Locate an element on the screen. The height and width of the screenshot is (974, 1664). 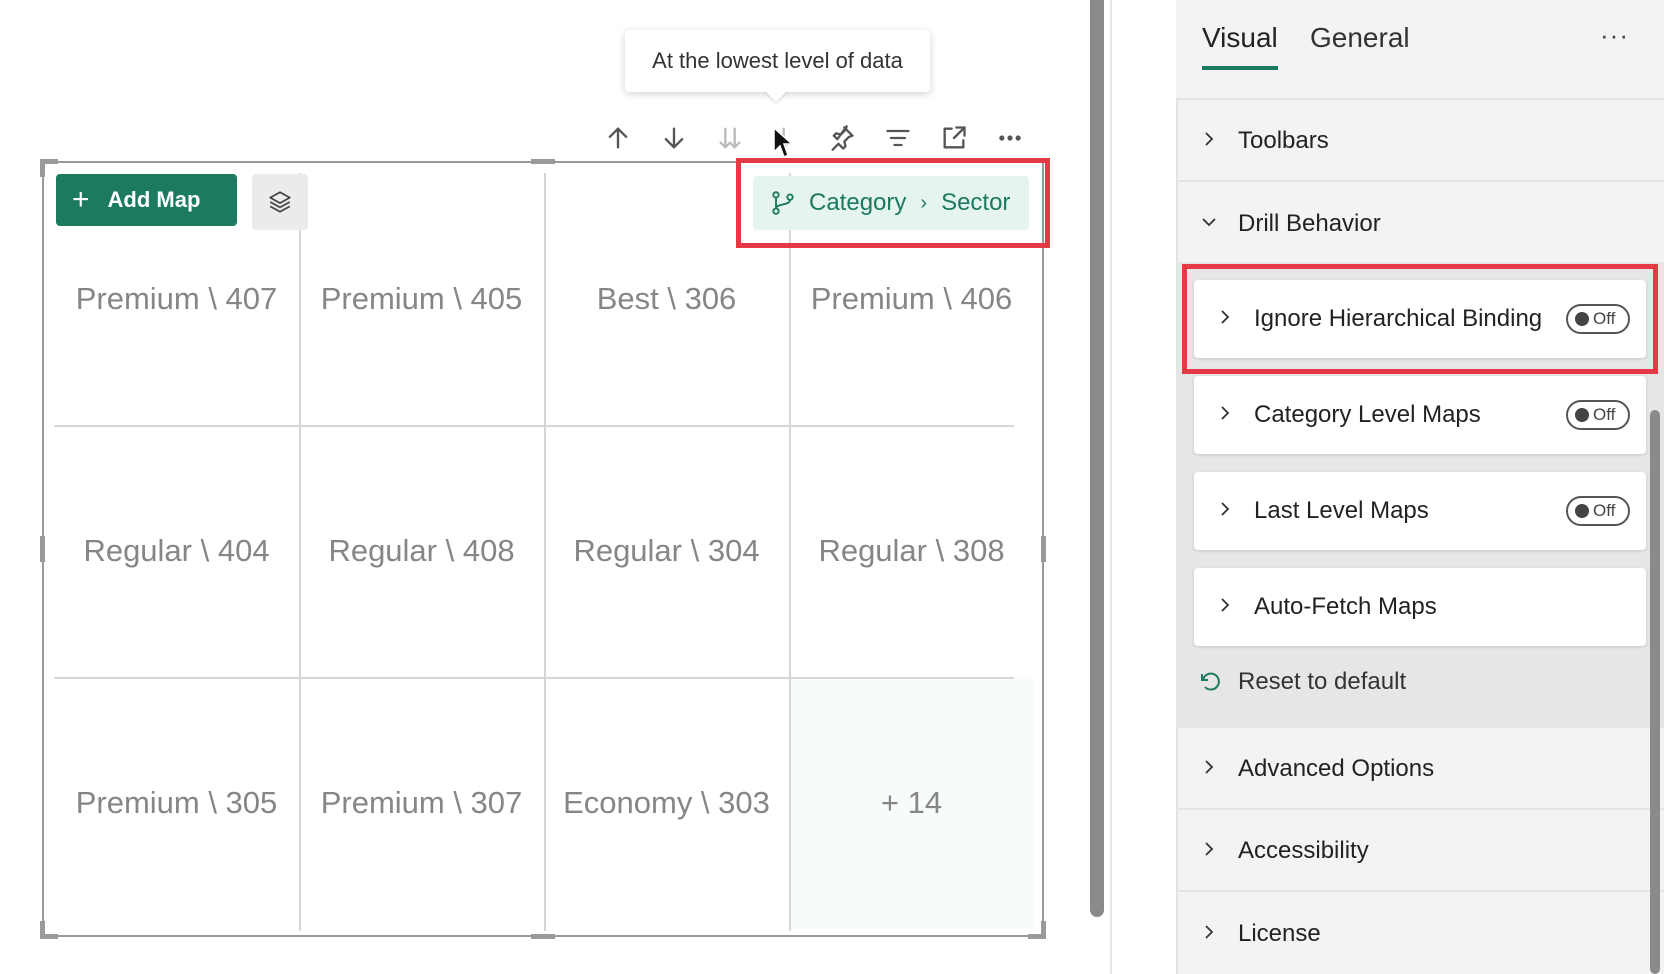
section-advanced-options: Advanced Options is located at coordinates (1421, 770).